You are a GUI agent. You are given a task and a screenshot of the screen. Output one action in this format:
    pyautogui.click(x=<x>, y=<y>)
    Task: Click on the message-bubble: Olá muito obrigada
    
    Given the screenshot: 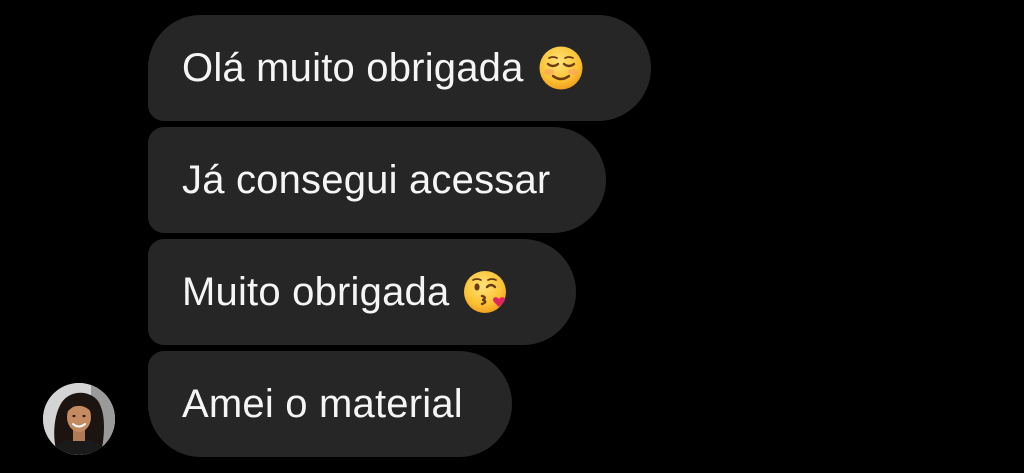 What is the action you would take?
    pyautogui.click(x=399, y=68)
    